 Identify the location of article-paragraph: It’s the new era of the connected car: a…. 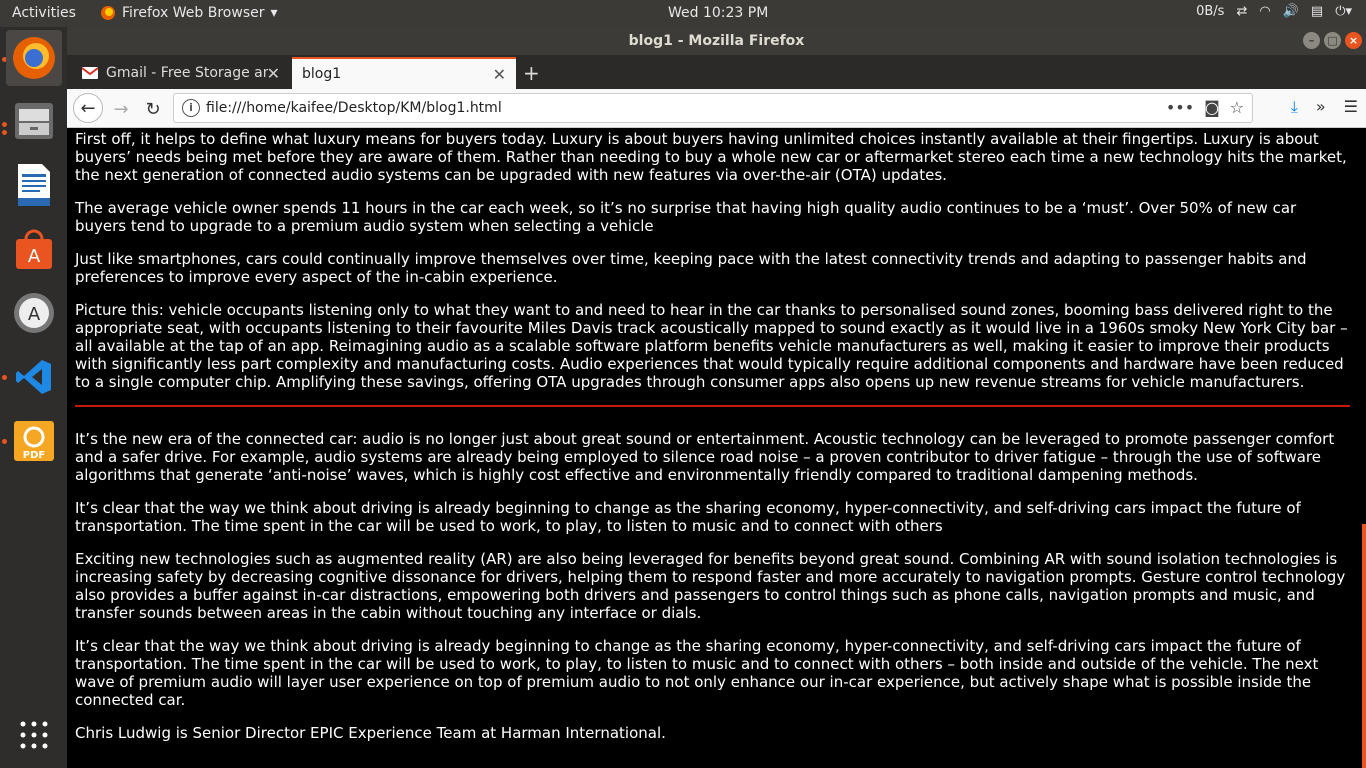
(705, 457).